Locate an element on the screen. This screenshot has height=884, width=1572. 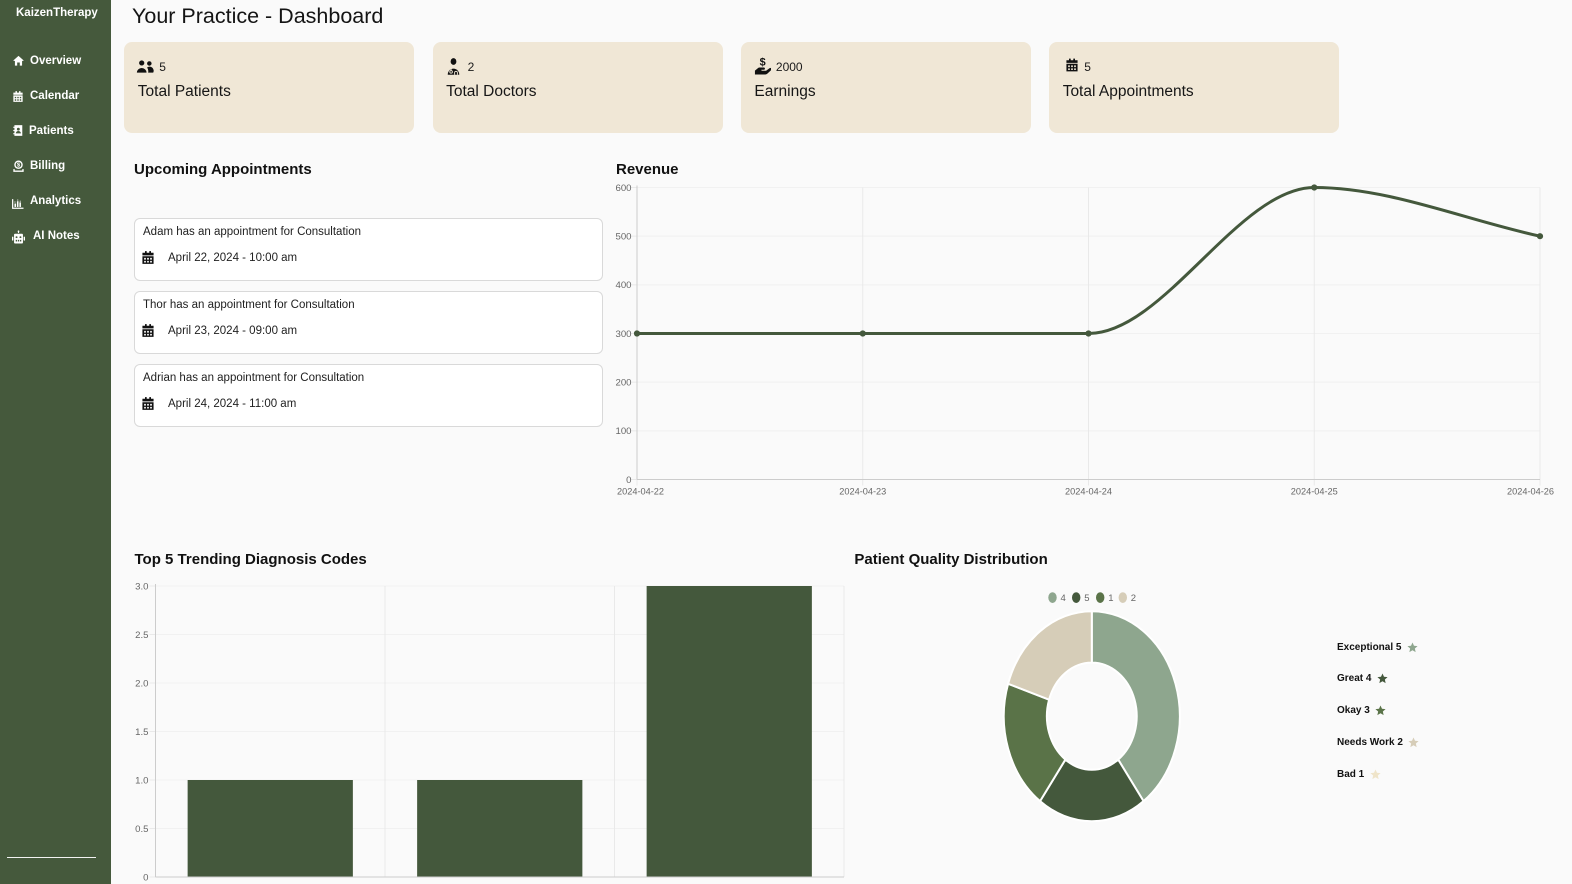
svg-text: 300 is located at coordinates (623, 334).